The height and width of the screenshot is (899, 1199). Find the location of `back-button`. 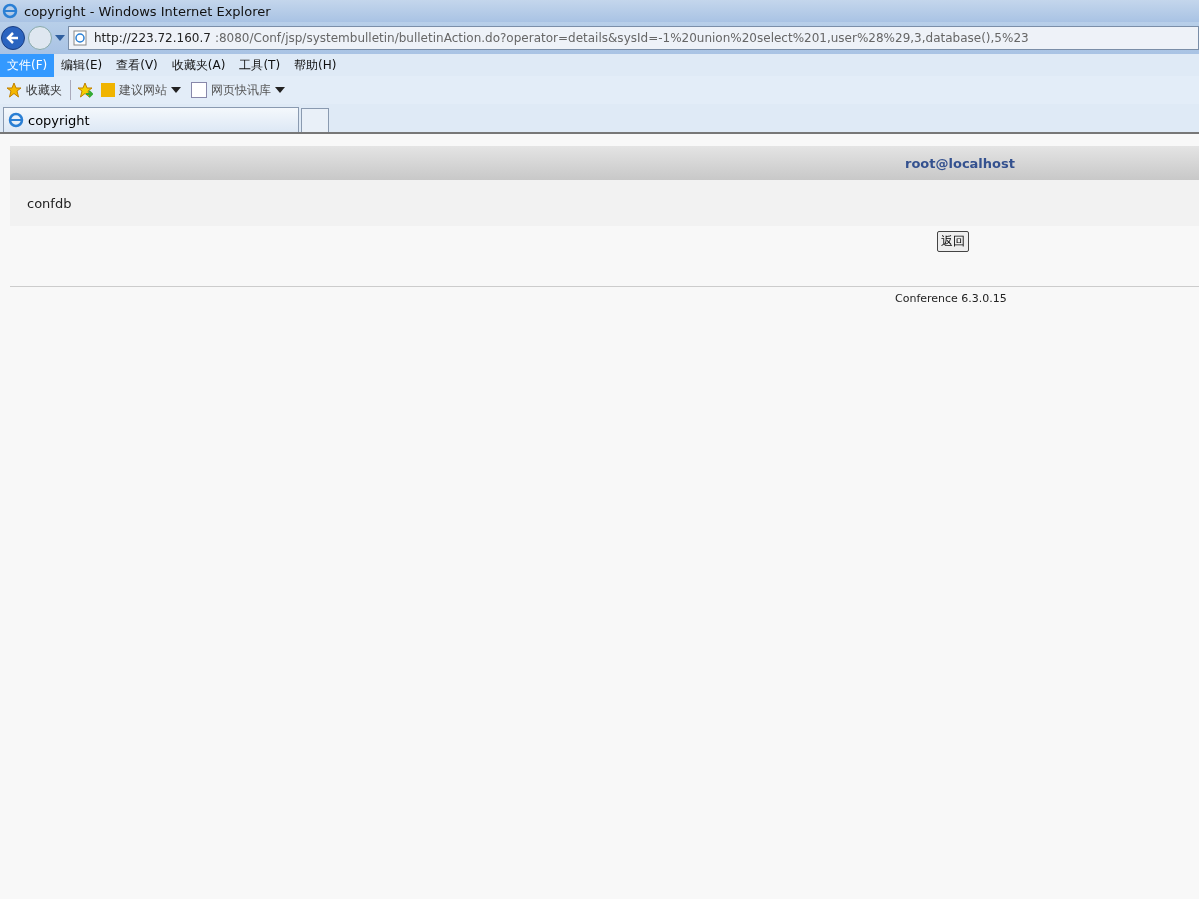

back-button is located at coordinates (13, 38).